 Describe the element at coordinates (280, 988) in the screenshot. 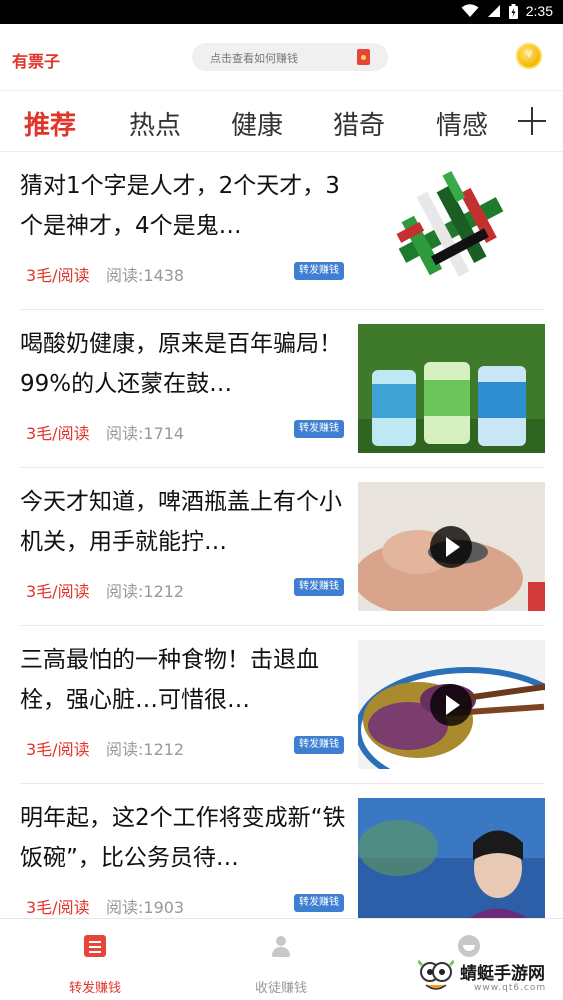

I see `nav-label: 收徒赚钱` at that location.